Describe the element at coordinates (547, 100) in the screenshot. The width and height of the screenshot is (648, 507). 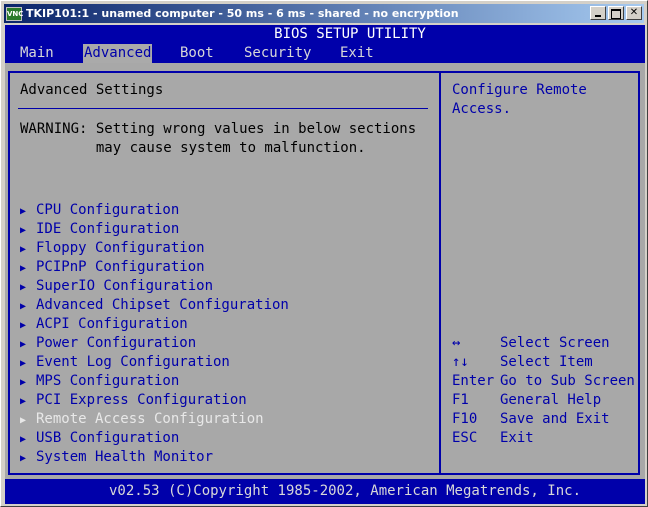
I see `help-description: Configure Remote Access.` at that location.